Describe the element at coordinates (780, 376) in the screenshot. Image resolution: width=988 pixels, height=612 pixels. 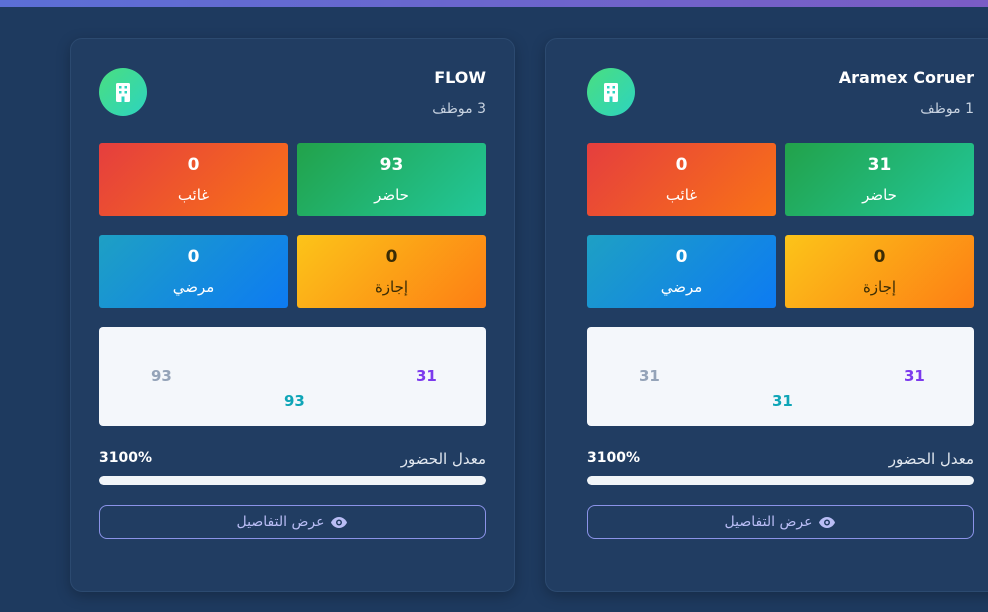
I see `attendance-chart: 31 31 31` at that location.